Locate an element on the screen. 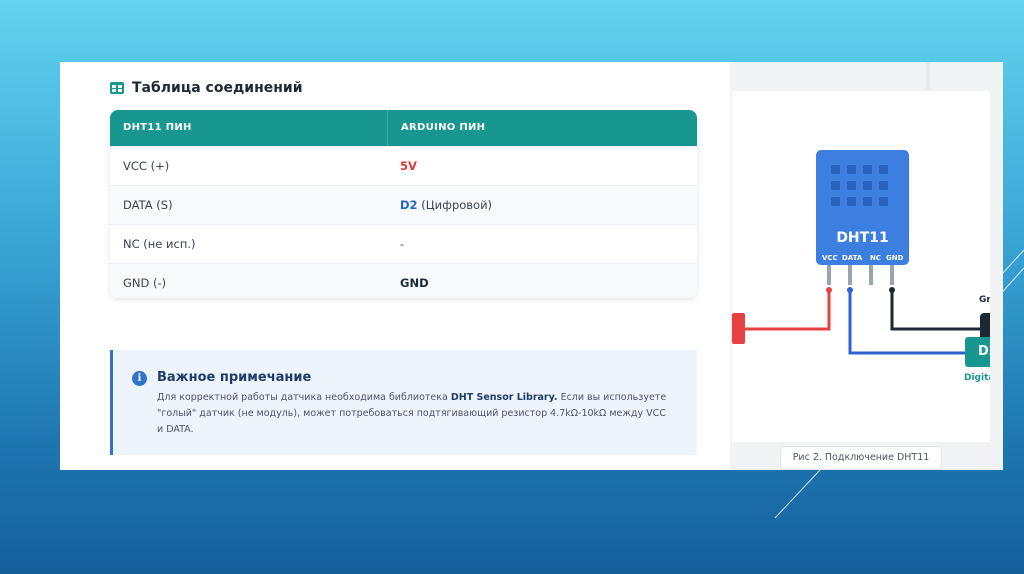  table-header: DHT11 ПИН ARDUINO ПИН is located at coordinates (403, 128).